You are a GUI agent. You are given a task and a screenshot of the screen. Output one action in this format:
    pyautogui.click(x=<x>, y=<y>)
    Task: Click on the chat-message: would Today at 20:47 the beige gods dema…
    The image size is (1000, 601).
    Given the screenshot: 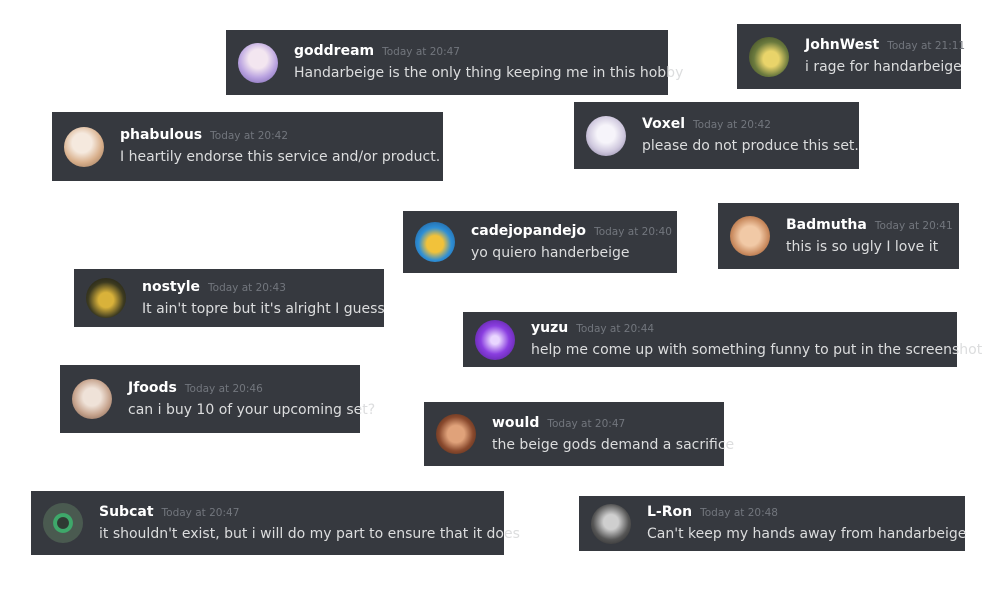 What is the action you would take?
    pyautogui.click(x=579, y=434)
    